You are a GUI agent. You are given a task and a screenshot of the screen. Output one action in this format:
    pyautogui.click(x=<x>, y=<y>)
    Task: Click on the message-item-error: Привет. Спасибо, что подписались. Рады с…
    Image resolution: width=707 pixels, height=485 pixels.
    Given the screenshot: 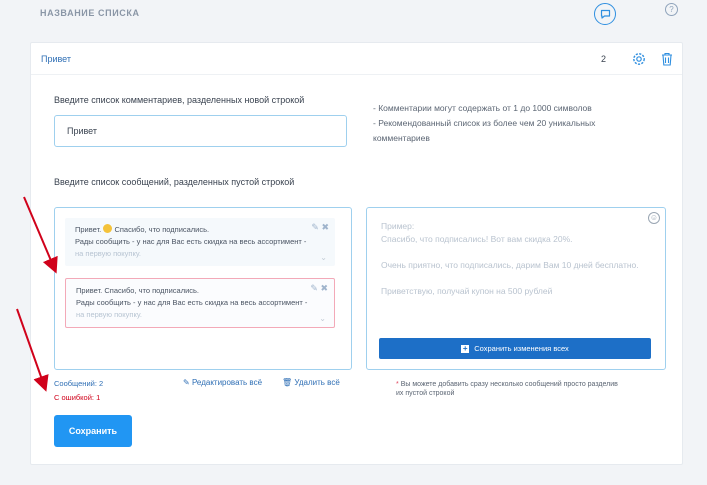 What is the action you would take?
    pyautogui.click(x=200, y=303)
    